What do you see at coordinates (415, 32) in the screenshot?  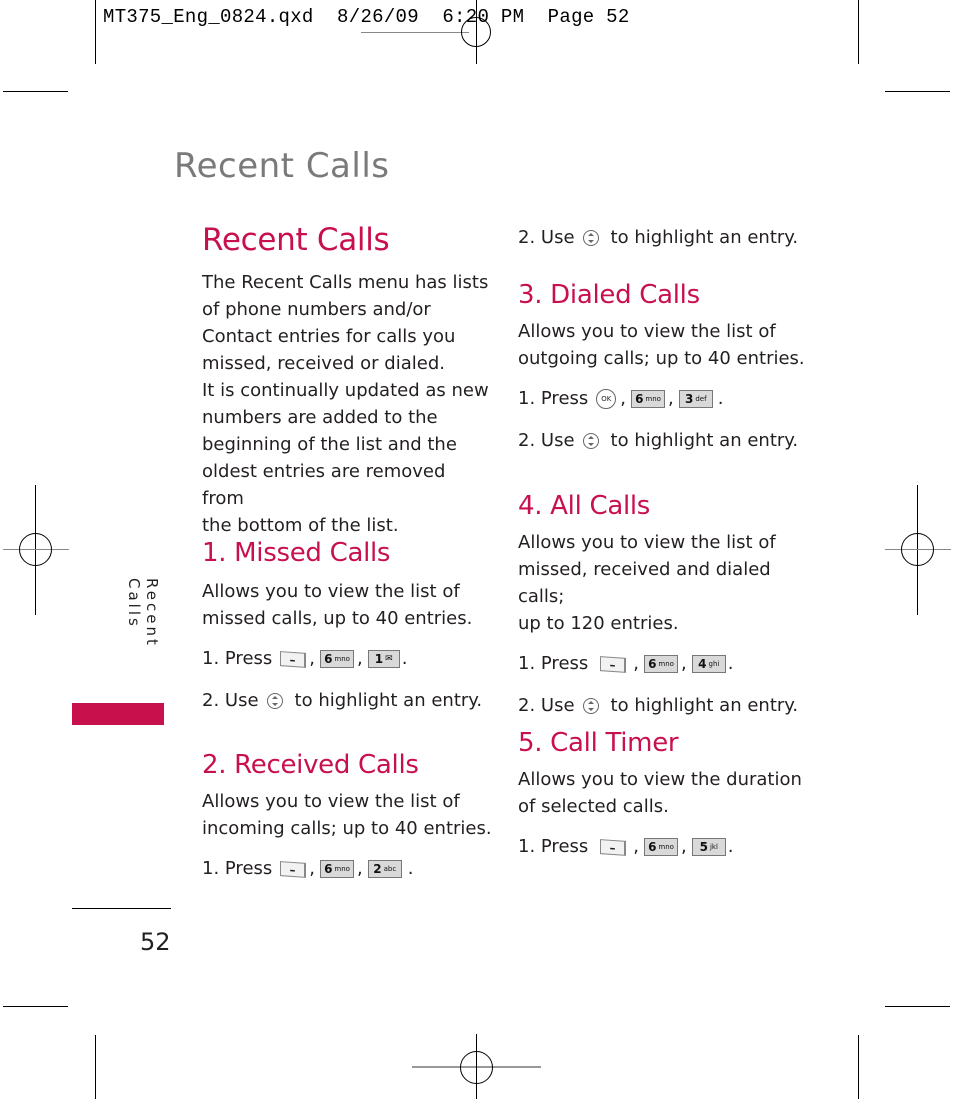 I see `registration-mark` at bounding box center [415, 32].